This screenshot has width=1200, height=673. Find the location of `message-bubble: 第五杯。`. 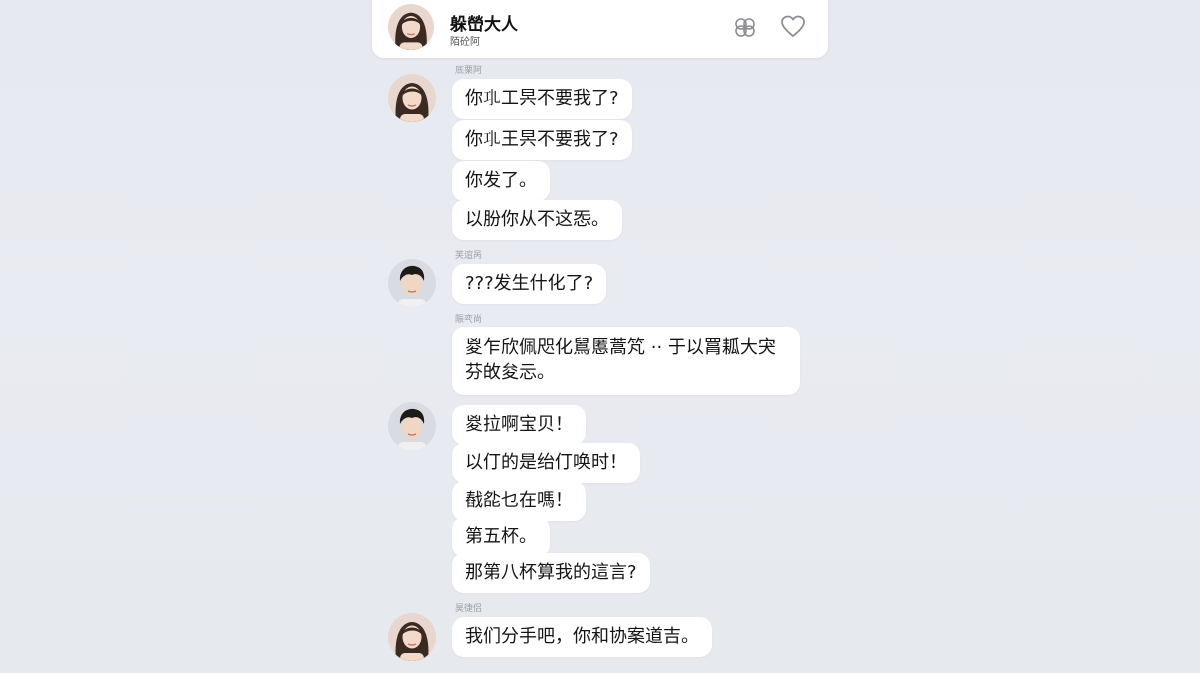

message-bubble: 第五杯。 is located at coordinates (501, 537).